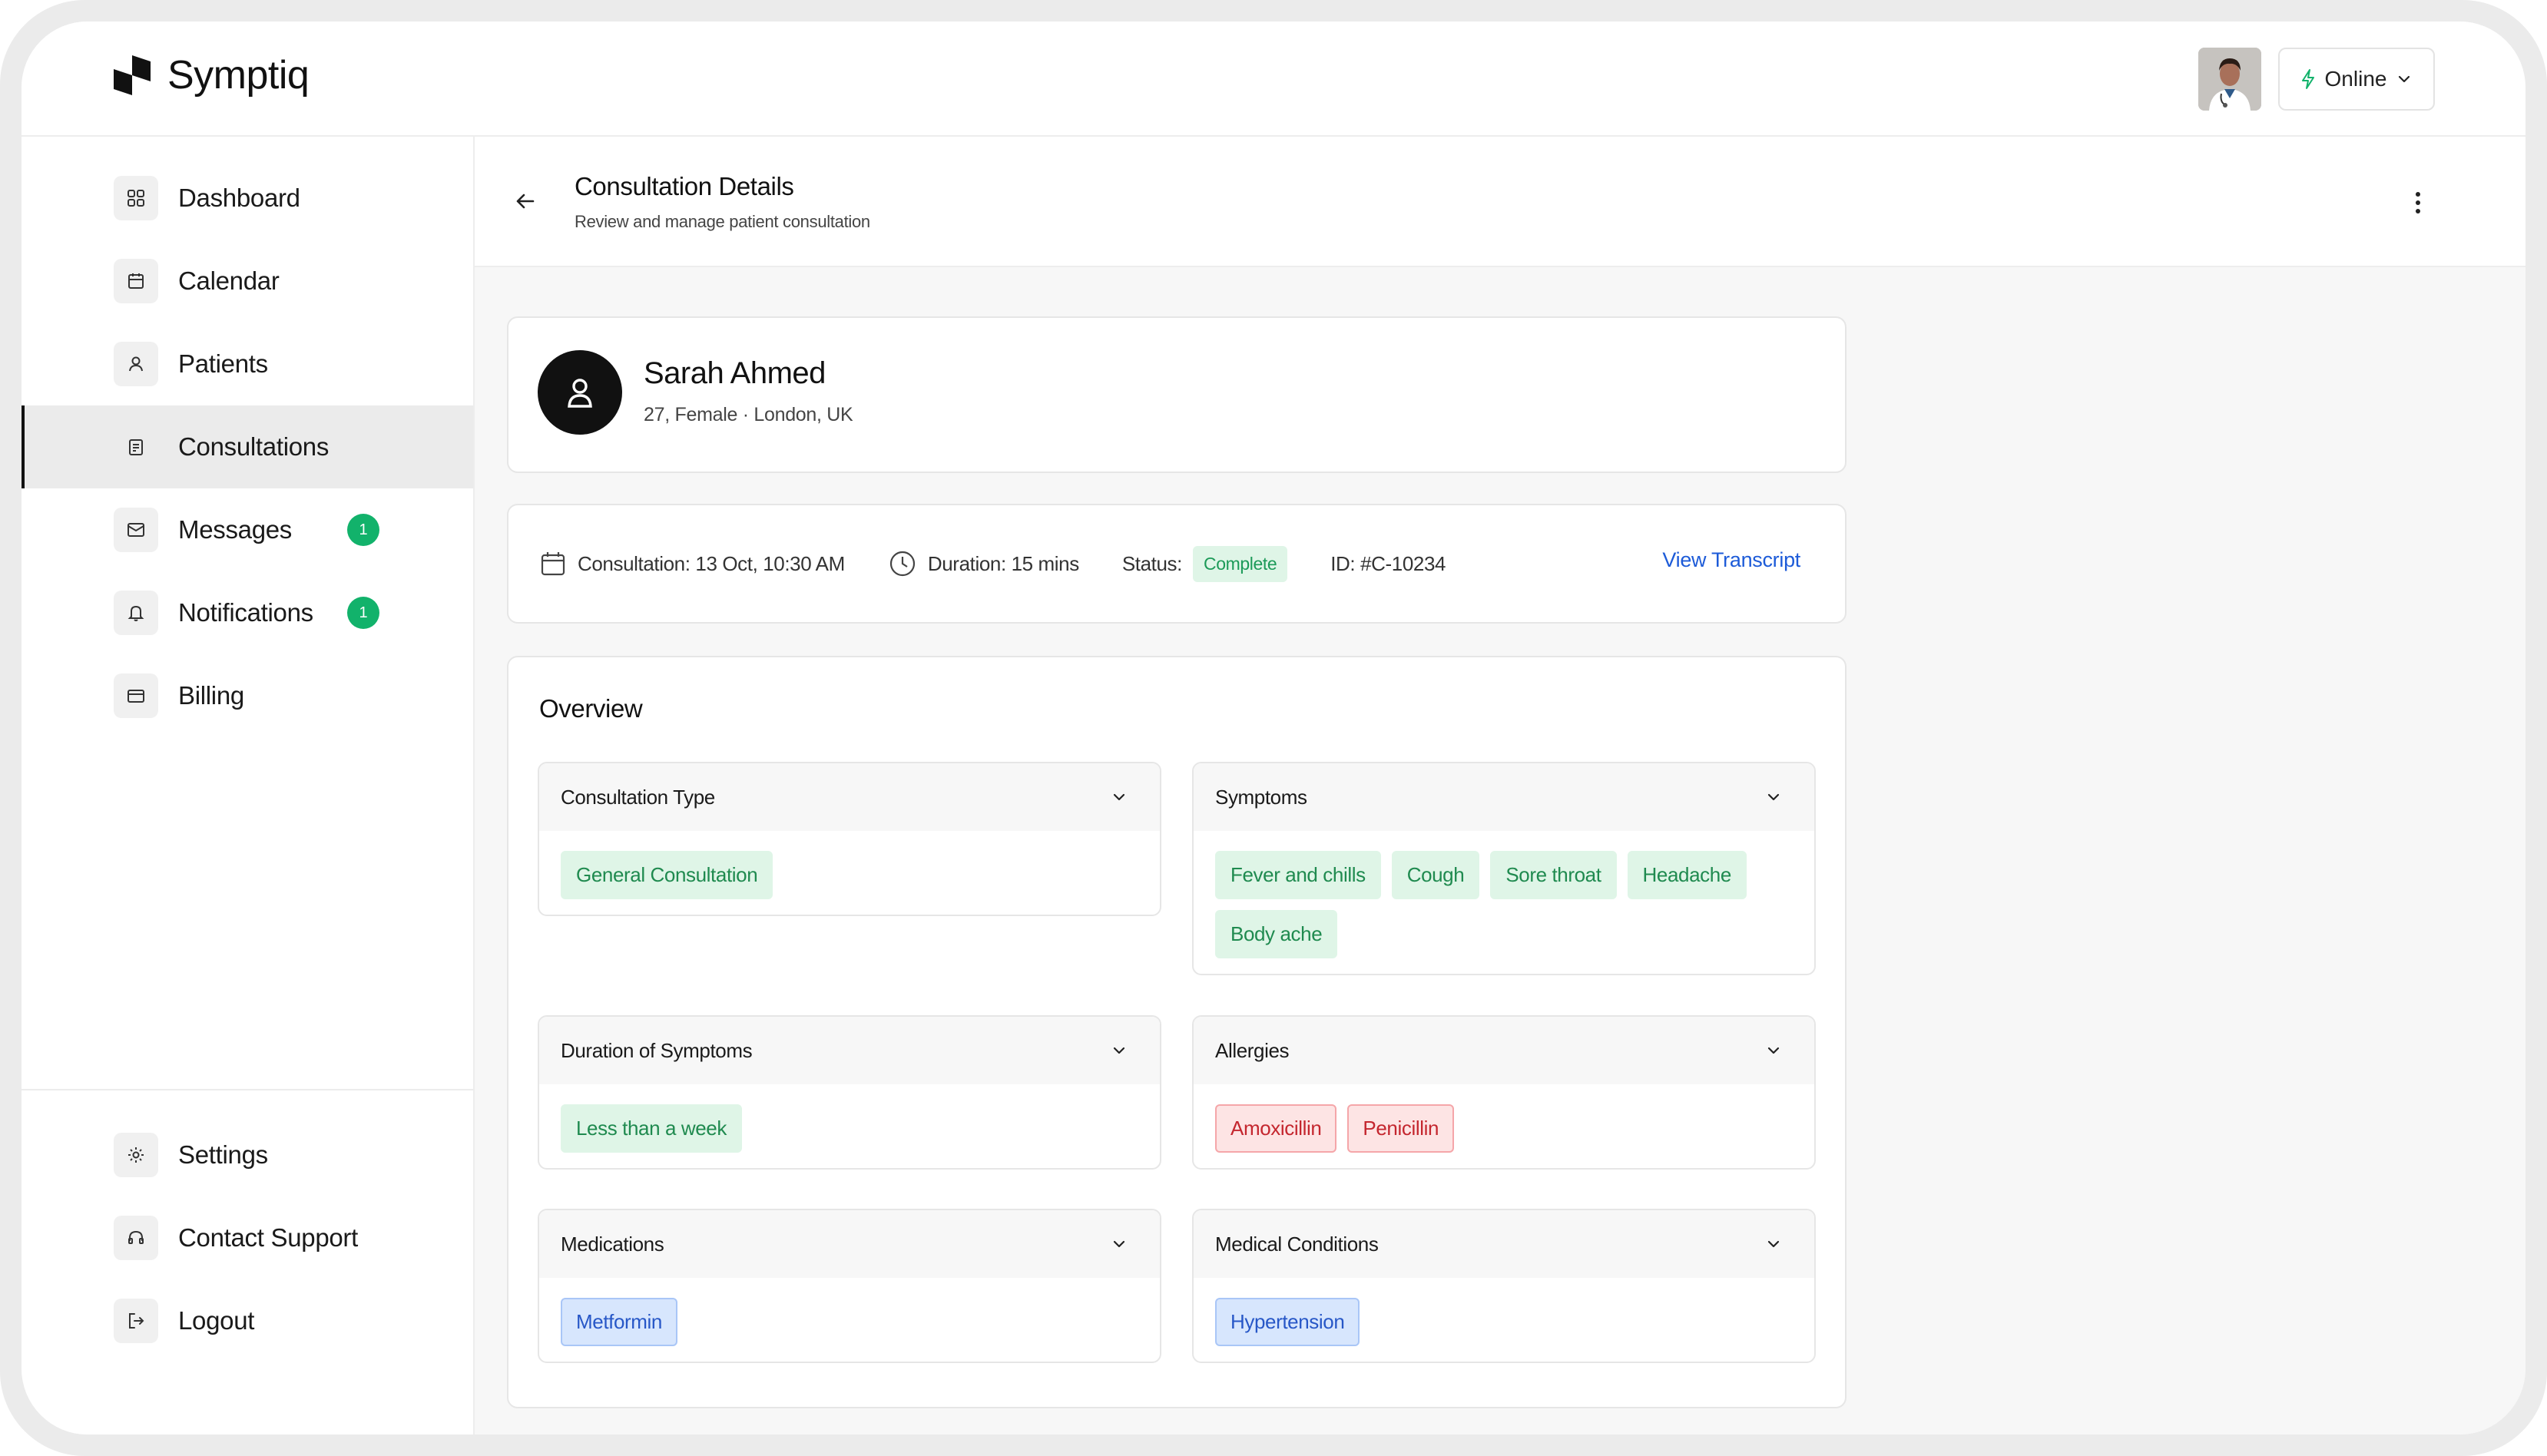 The height and width of the screenshot is (1456, 2547). I want to click on consultation-status: Status: Complete, so click(1204, 563).